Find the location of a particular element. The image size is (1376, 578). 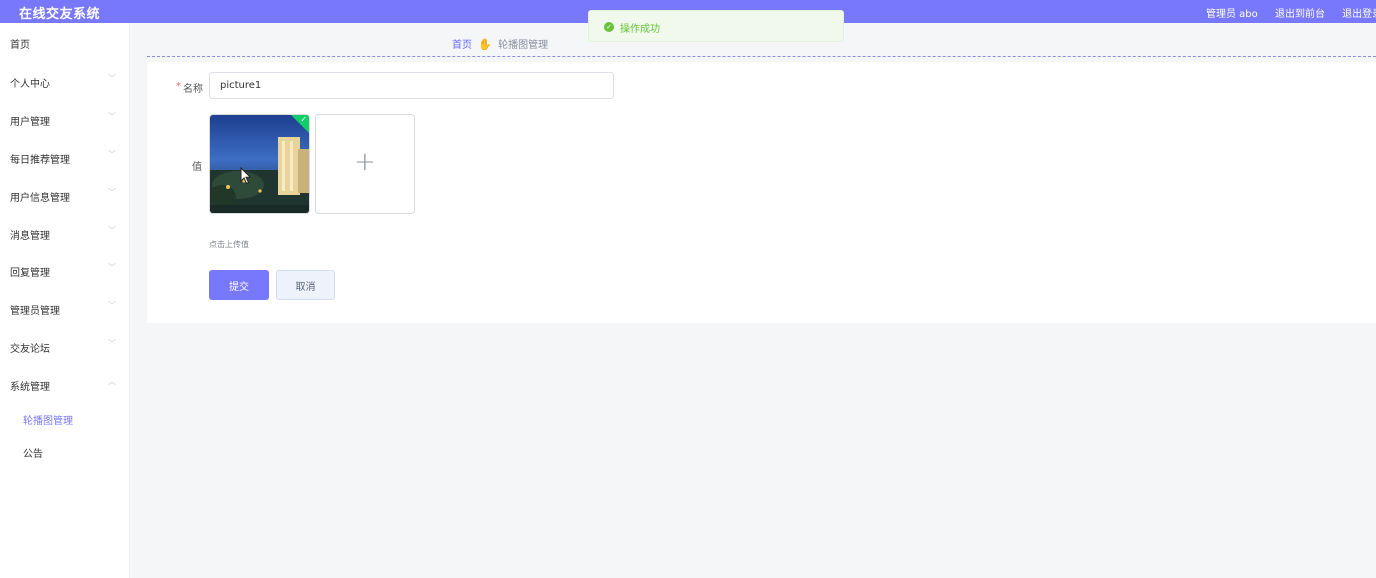

header-actions: 管理员 abo 退出到前台 退出登录 is located at coordinates (1291, 12).